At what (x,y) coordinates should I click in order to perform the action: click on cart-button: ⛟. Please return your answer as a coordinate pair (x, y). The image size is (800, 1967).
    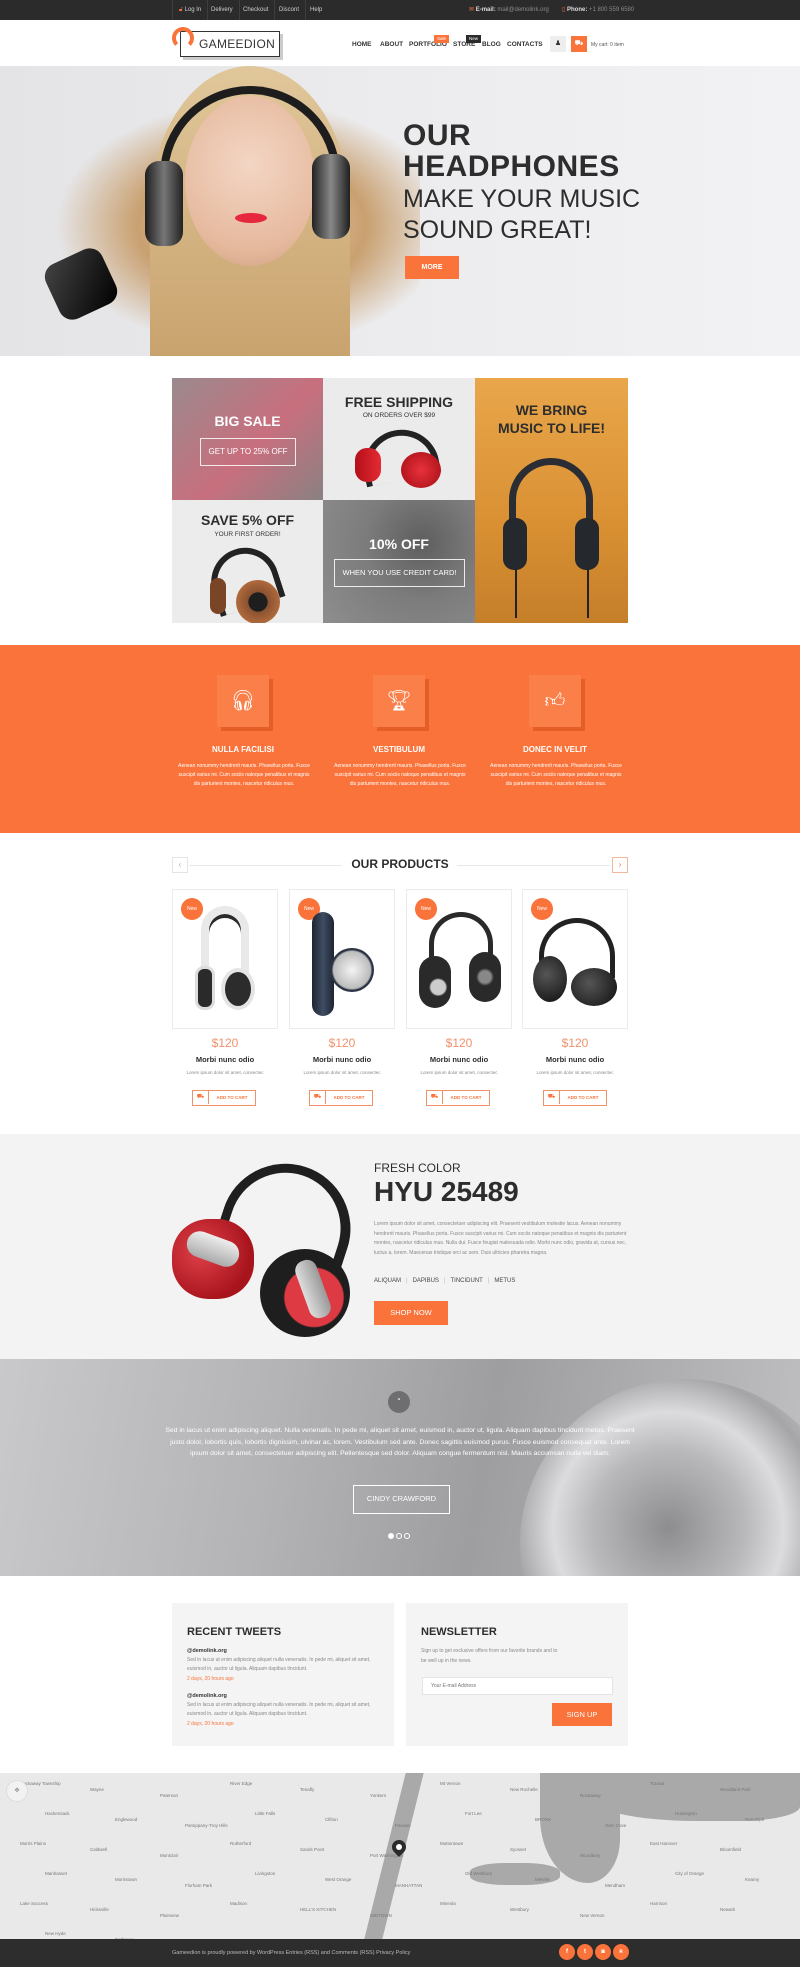
    Looking at the image, I should click on (579, 44).